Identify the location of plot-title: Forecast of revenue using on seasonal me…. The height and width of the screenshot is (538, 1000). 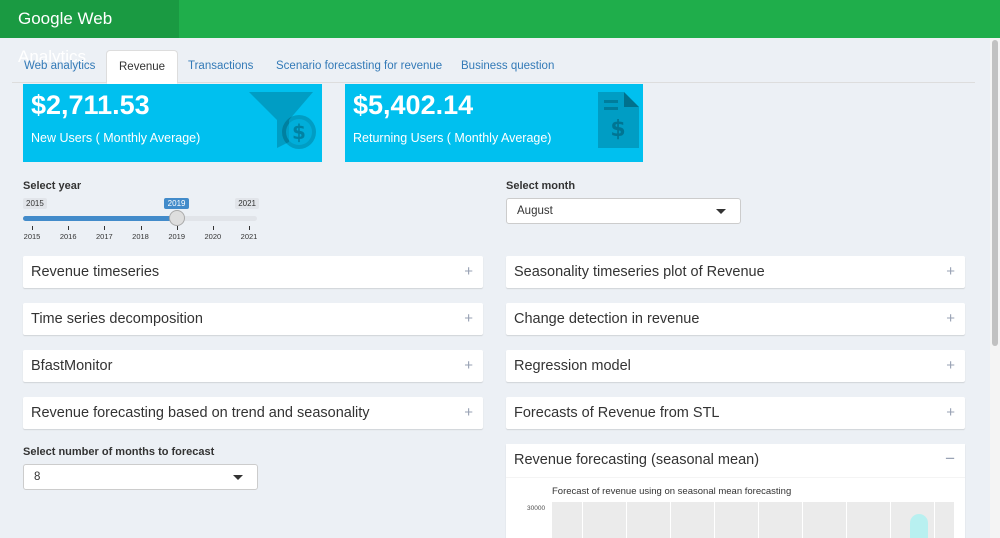
(672, 491).